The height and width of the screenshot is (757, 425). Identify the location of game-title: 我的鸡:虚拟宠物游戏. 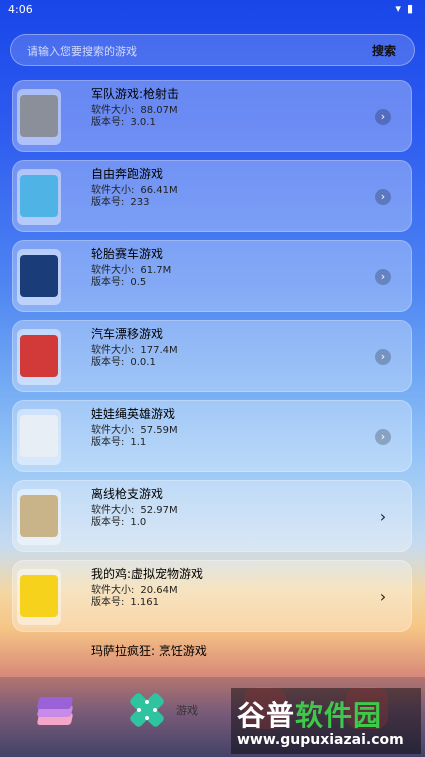
(147, 574).